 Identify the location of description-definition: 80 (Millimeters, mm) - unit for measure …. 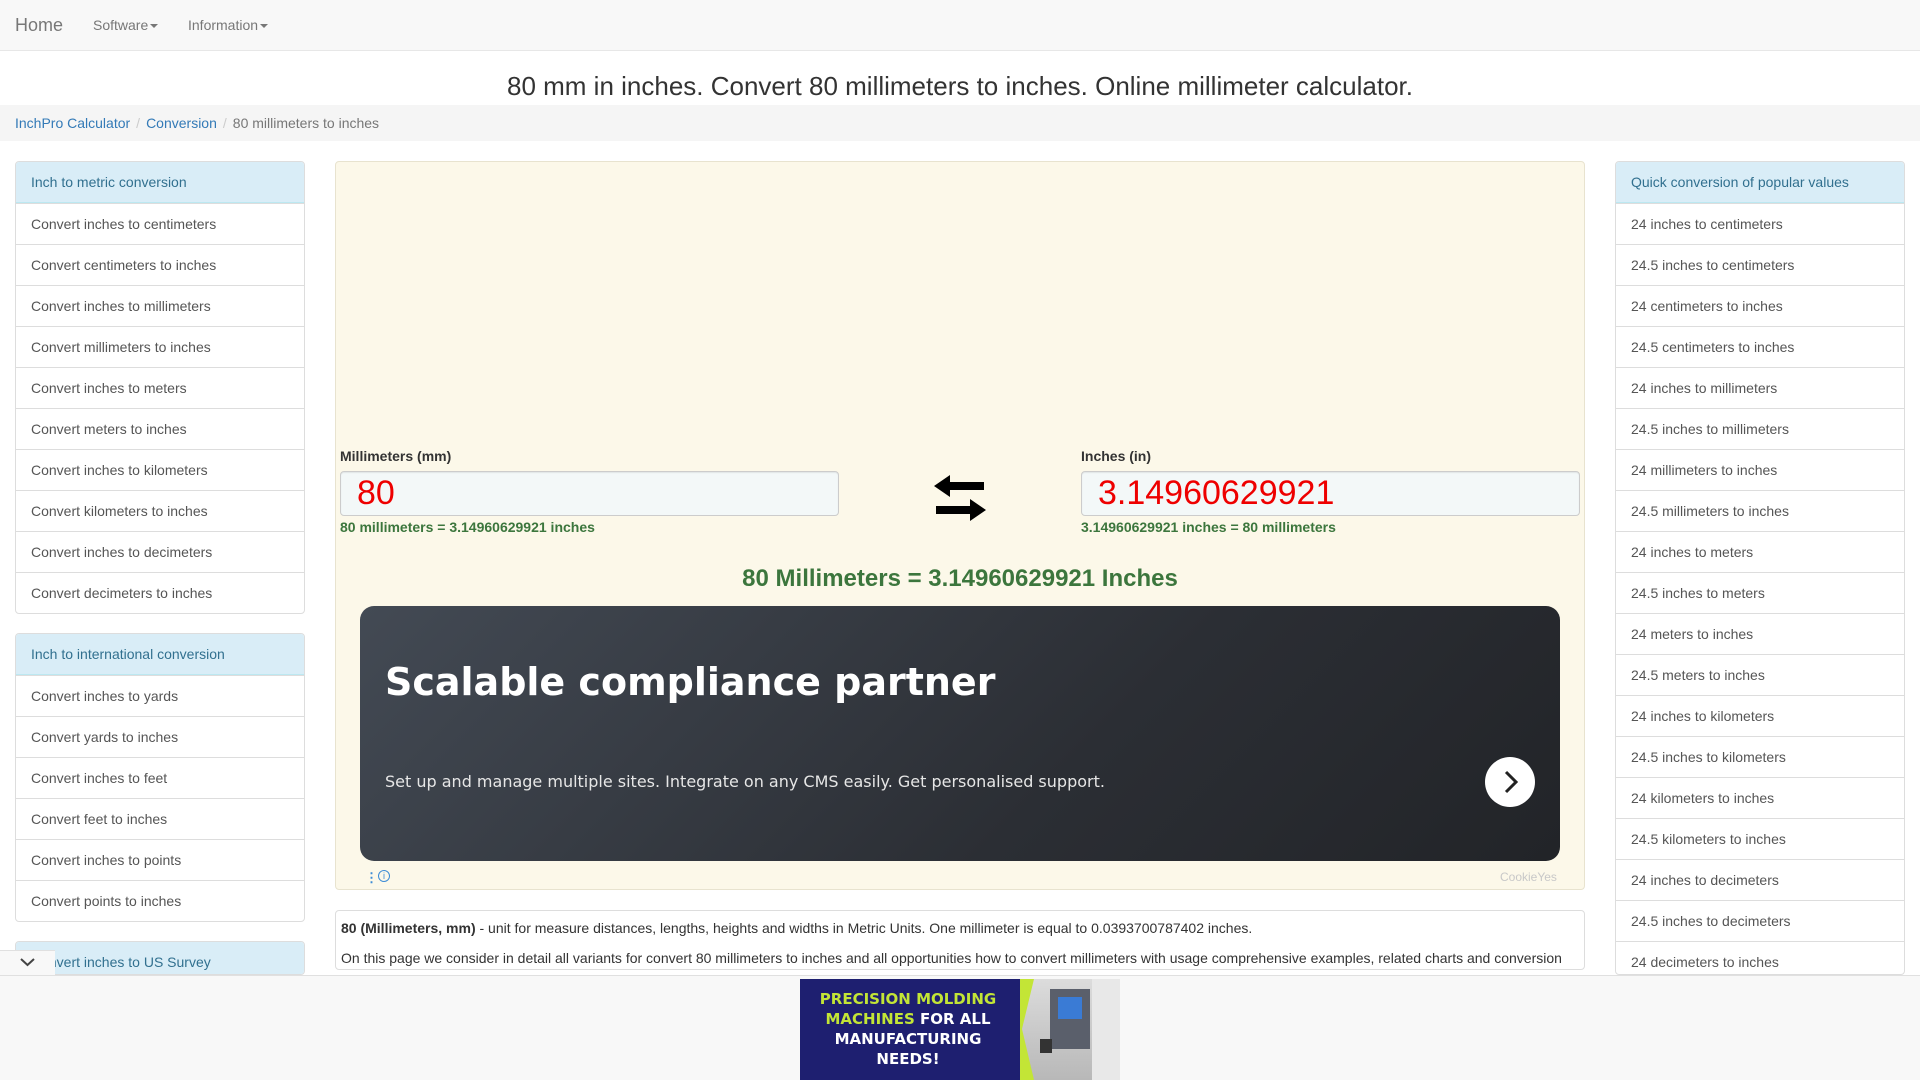
(960, 929).